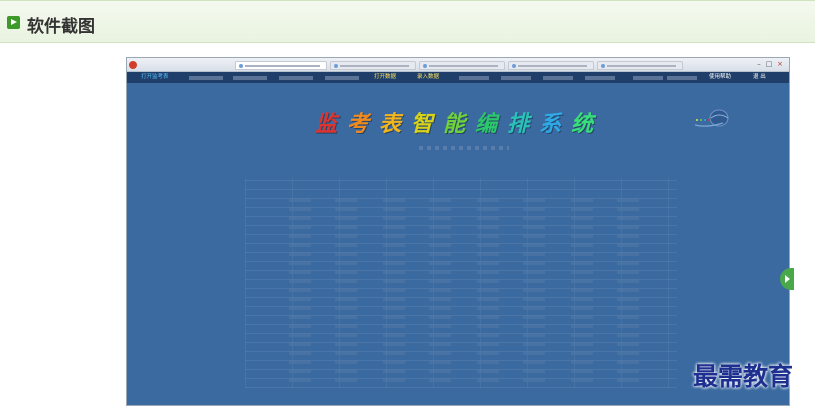 This screenshot has height=406, width=815. I want to click on app-title: 监考表智能编排系统, so click(459, 121).